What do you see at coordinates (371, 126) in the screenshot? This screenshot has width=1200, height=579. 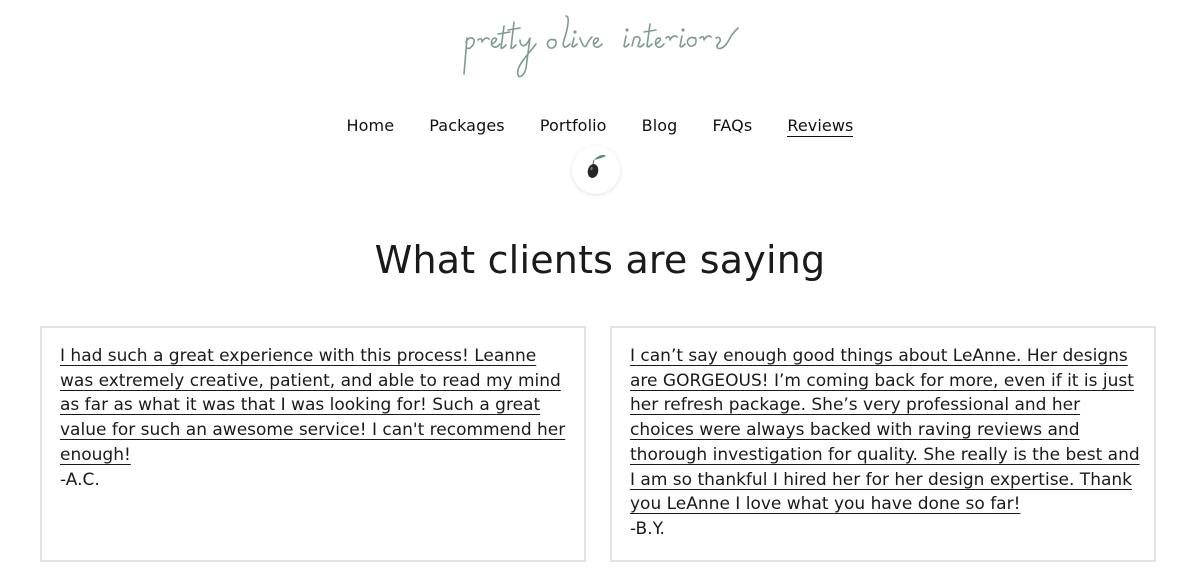 I see `nav-home: Home` at bounding box center [371, 126].